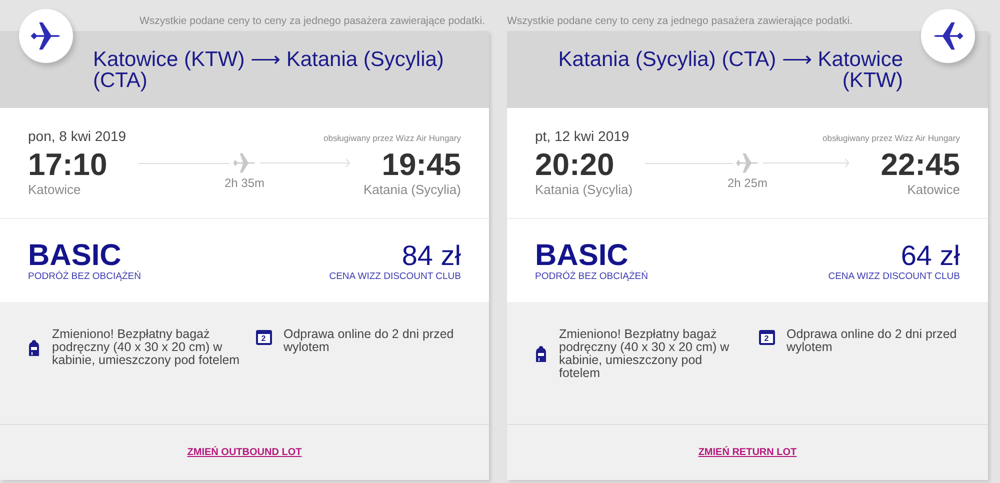 Image resolution: width=1000 pixels, height=483 pixels. Describe the element at coordinates (747, 452) in the screenshot. I see `change-flight-link: ZMIEŃ RETURN LOT` at that location.